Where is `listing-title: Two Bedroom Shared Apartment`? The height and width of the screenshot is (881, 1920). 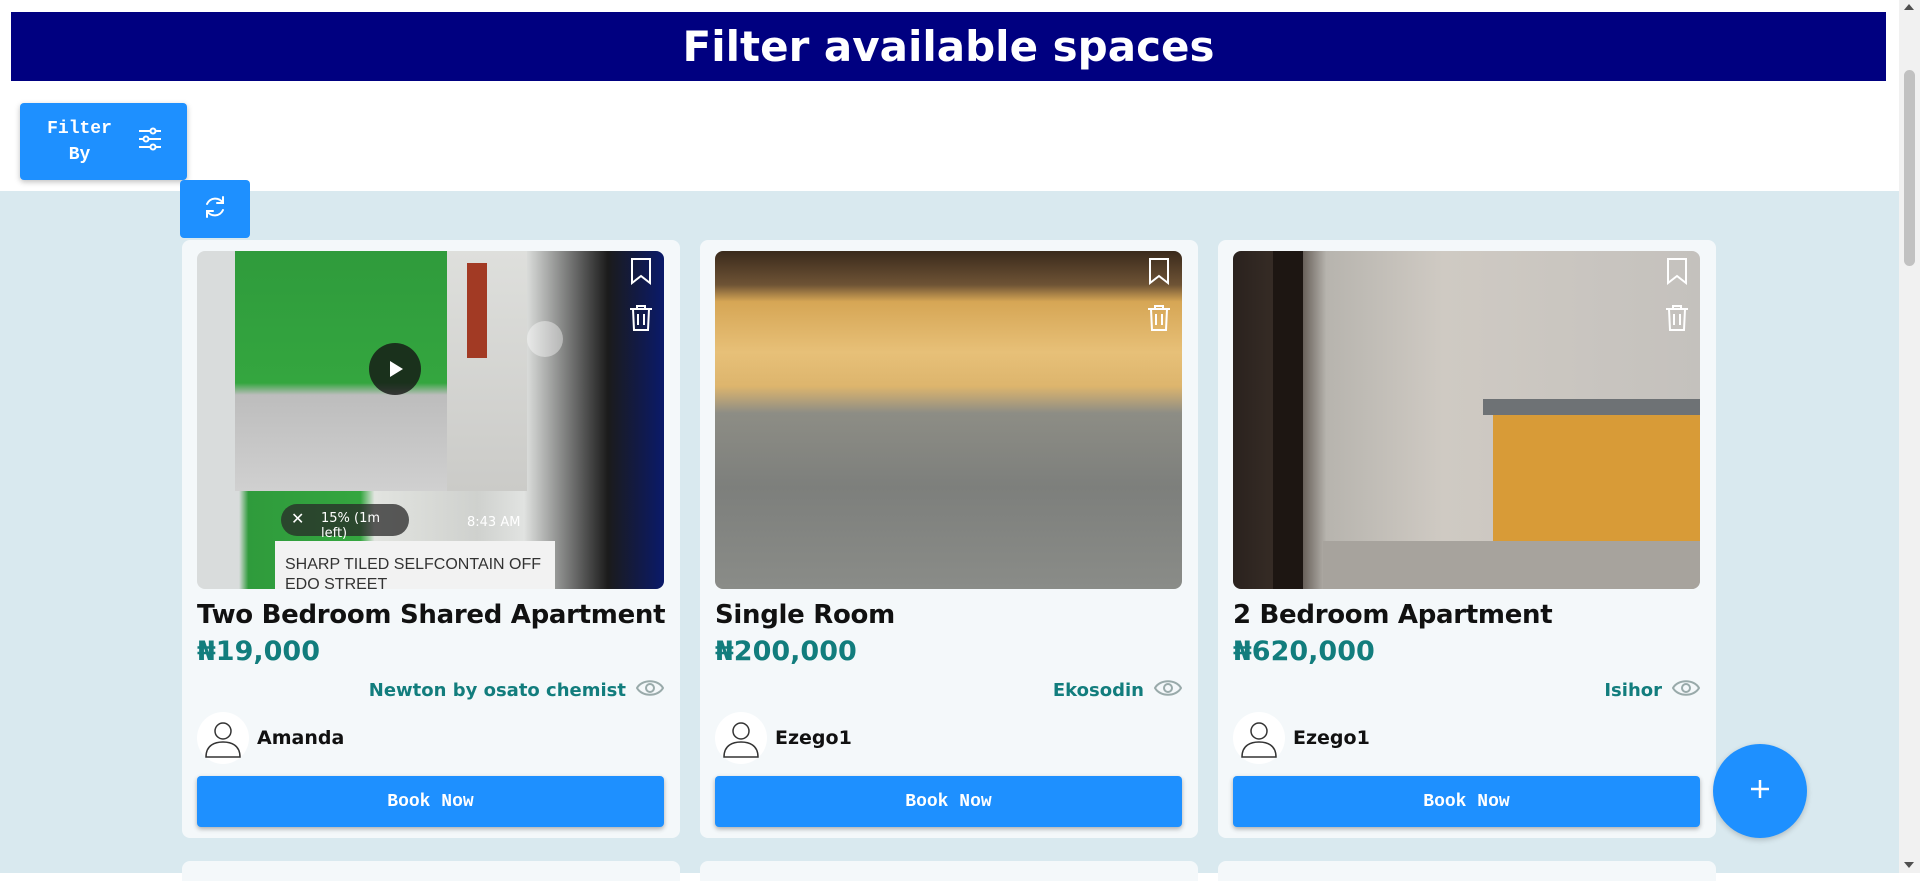
listing-title: Two Bedroom Shared Apartment is located at coordinates (431, 615).